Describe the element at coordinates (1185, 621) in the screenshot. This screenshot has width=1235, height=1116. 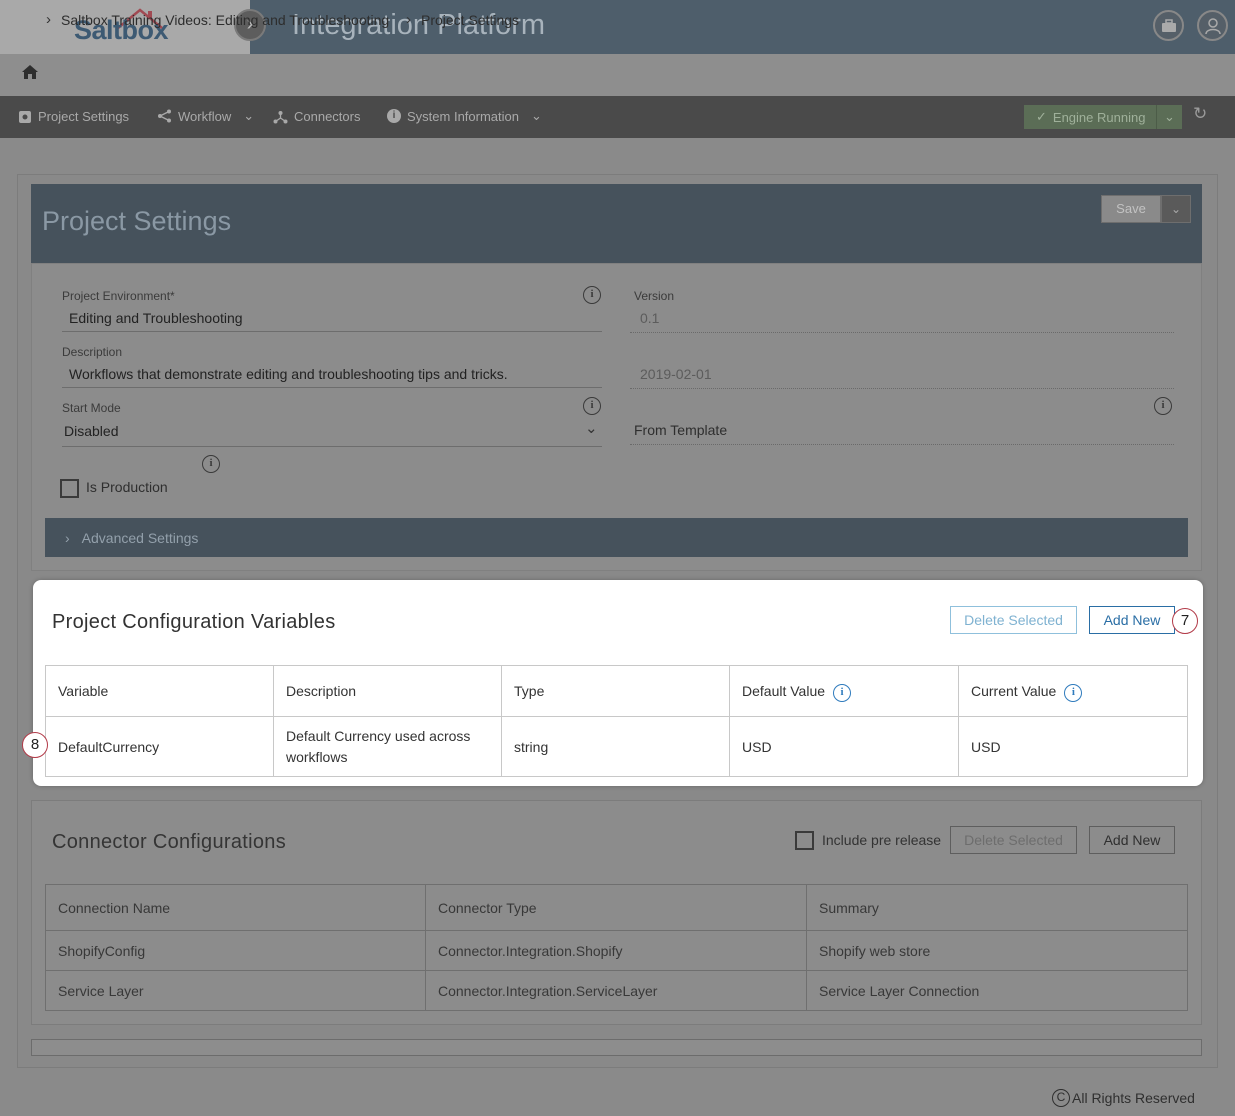
I see `callout-marker: 7` at that location.